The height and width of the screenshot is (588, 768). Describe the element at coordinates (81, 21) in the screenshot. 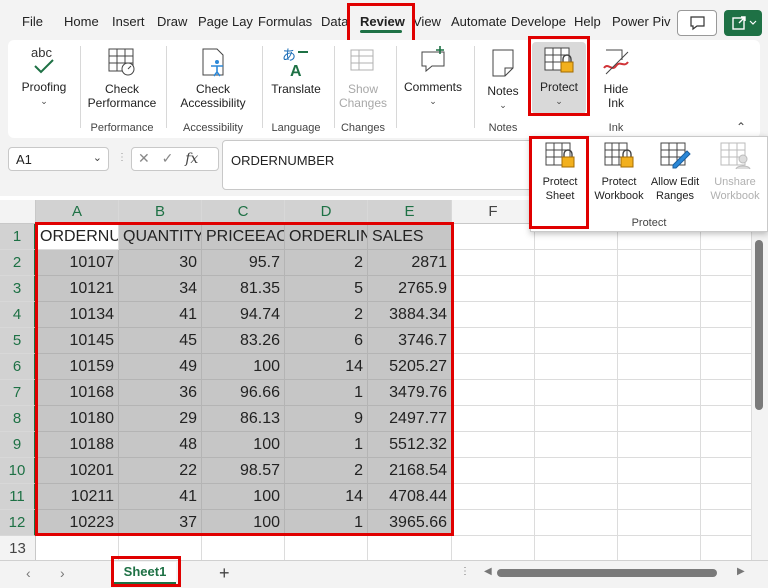

I see `tab-home: Home` at that location.